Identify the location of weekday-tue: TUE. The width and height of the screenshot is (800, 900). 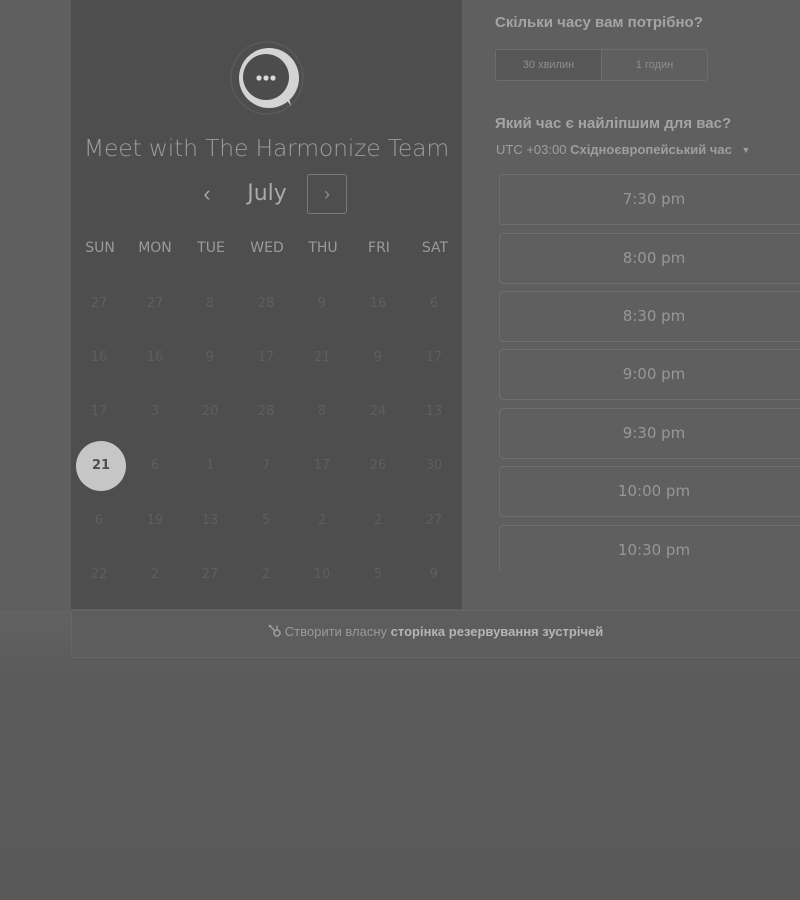
(211, 248).